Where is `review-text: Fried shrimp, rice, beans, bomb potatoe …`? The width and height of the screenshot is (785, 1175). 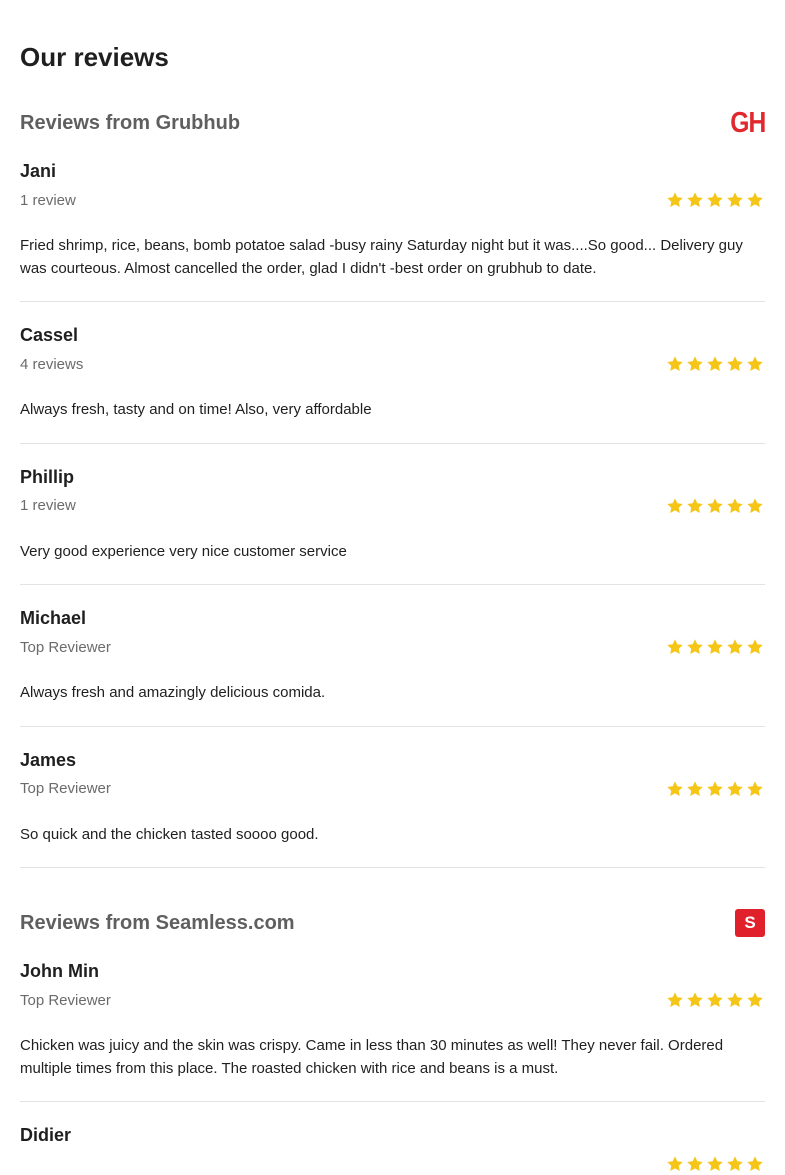
review-text: Fried shrimp, rice, beans, bomb potatoe … is located at coordinates (381, 257).